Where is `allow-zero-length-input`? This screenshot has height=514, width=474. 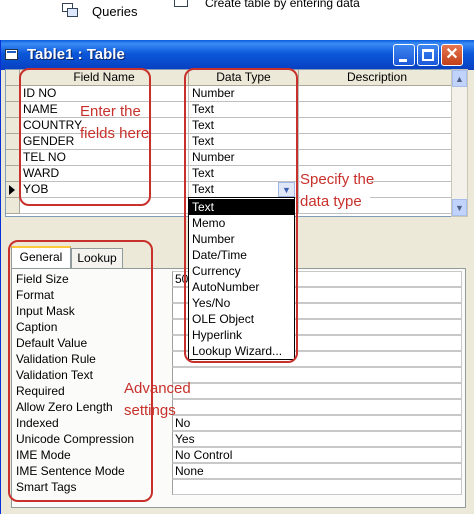
allow-zero-length-input is located at coordinates (317, 407).